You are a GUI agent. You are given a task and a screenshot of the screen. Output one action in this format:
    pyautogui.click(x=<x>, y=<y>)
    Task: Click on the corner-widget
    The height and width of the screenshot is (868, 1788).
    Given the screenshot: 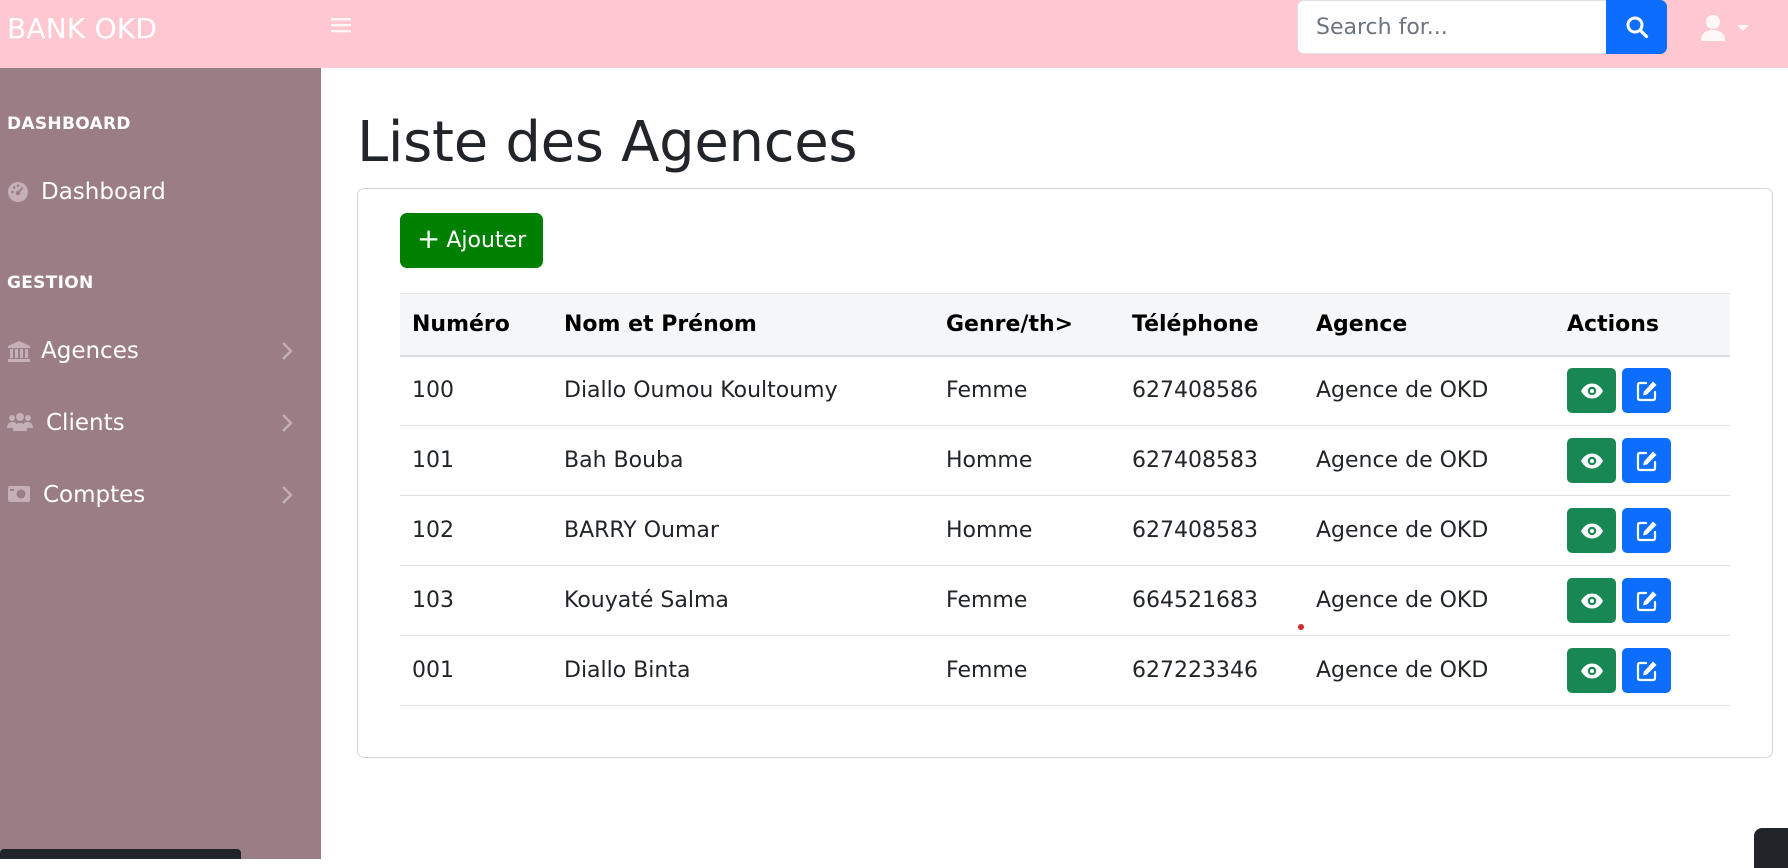 What is the action you would take?
    pyautogui.click(x=1771, y=848)
    